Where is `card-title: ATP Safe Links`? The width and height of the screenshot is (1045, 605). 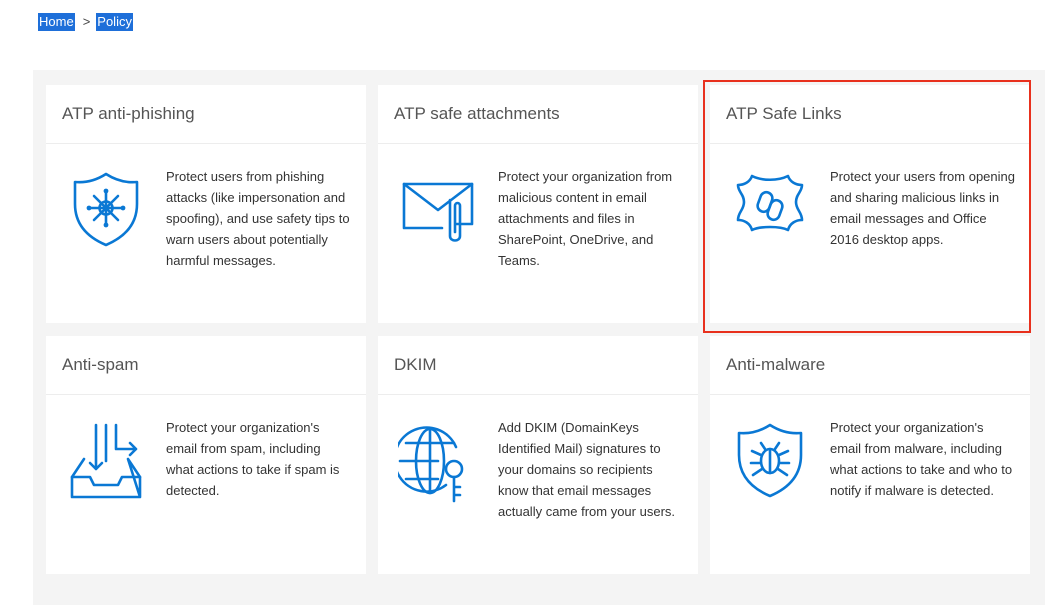 card-title: ATP Safe Links is located at coordinates (870, 114).